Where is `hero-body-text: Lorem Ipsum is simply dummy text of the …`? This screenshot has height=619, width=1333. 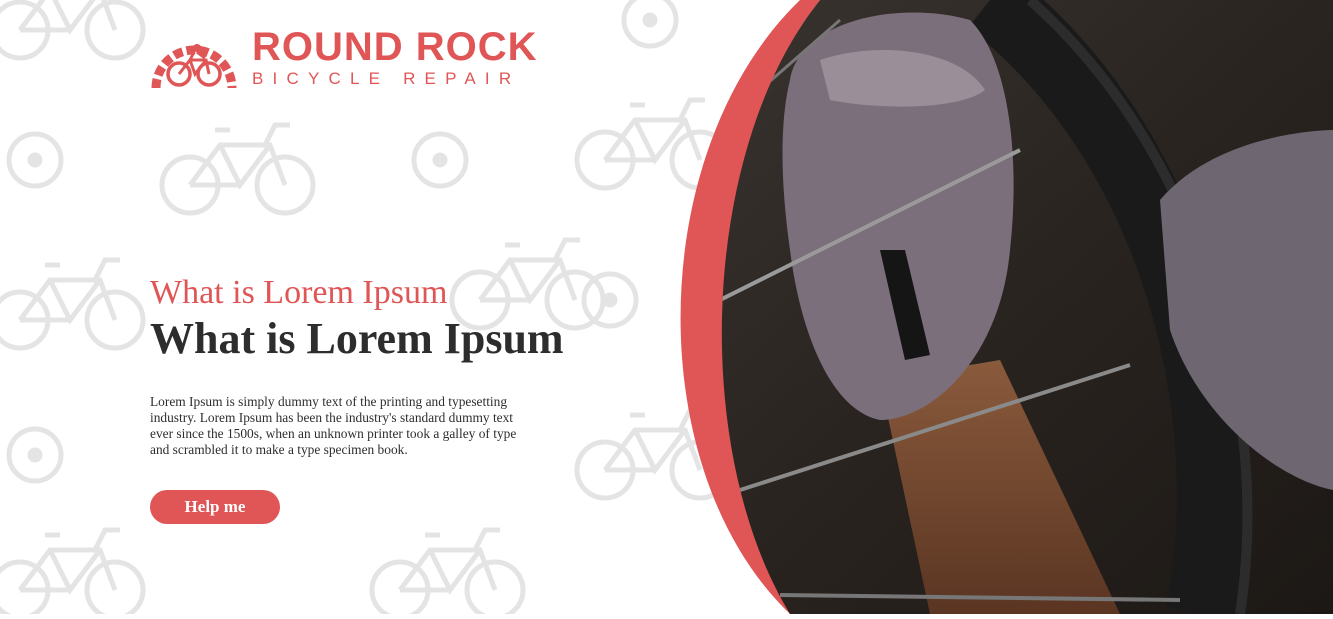 hero-body-text: Lorem Ipsum is simply dummy text of the … is located at coordinates (333, 425).